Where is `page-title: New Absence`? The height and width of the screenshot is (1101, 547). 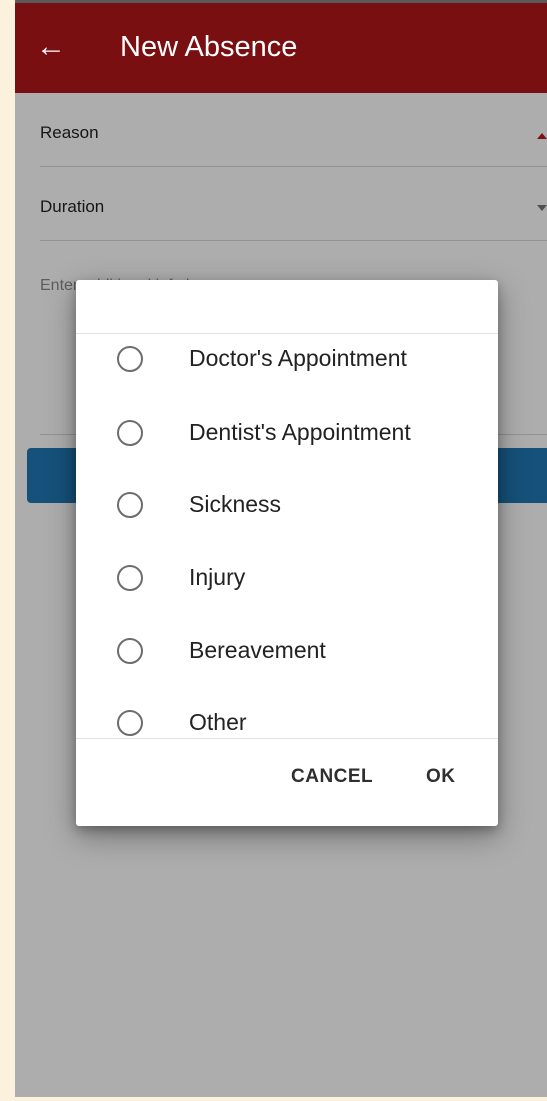
page-title: New Absence is located at coordinates (209, 47).